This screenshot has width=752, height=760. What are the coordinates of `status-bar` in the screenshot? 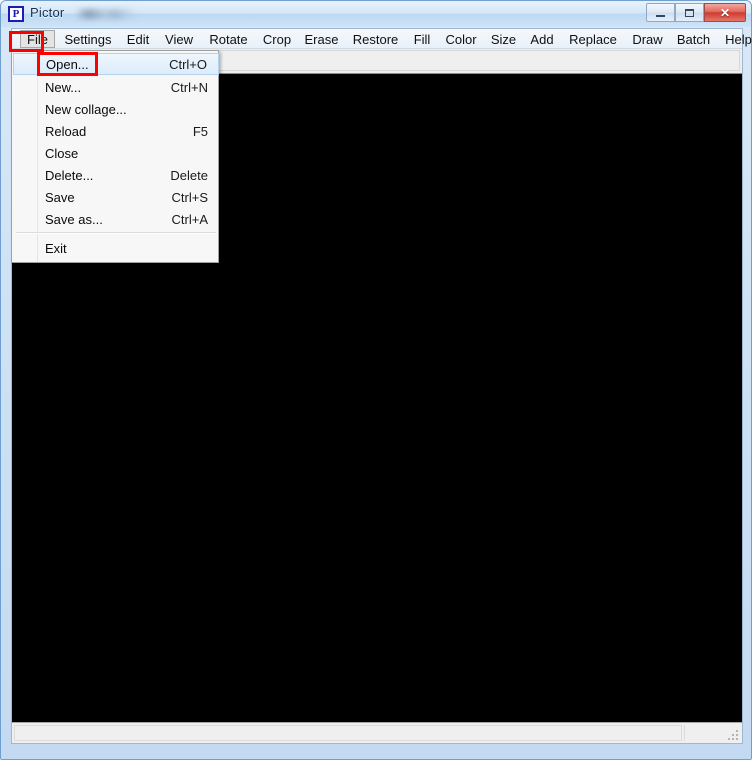 It's located at (377, 732).